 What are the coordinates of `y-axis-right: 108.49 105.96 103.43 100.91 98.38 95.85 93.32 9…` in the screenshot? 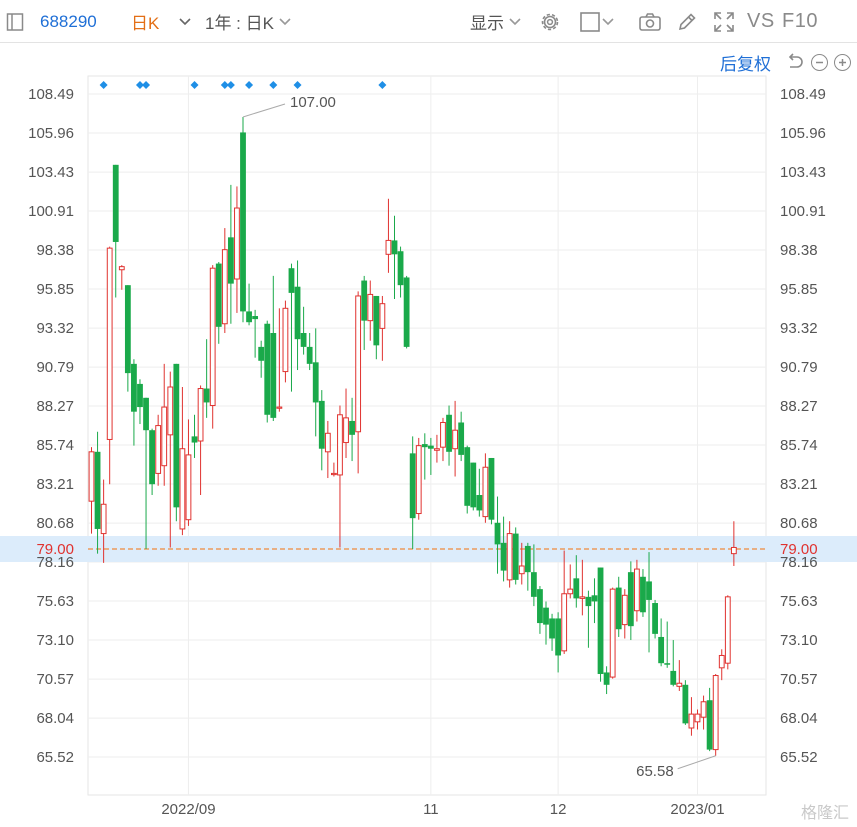 It's located at (803, 426).